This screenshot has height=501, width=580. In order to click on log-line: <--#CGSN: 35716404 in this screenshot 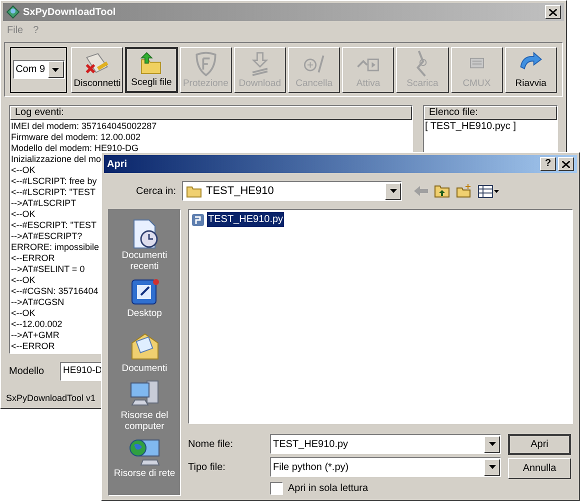, I will do `click(54, 291)`.